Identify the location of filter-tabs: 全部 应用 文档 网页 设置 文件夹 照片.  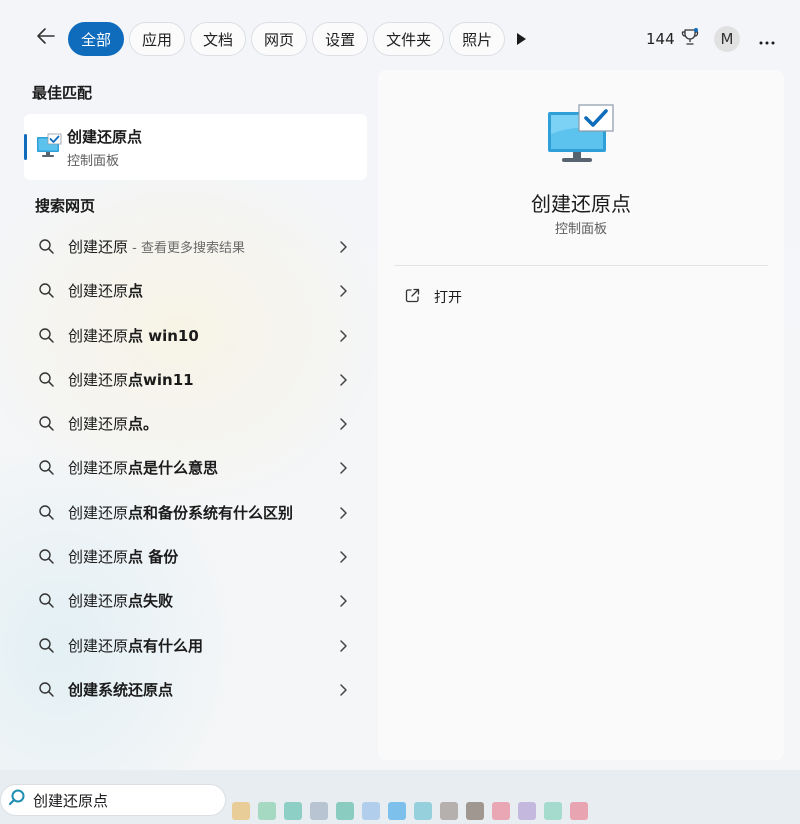
(287, 39).